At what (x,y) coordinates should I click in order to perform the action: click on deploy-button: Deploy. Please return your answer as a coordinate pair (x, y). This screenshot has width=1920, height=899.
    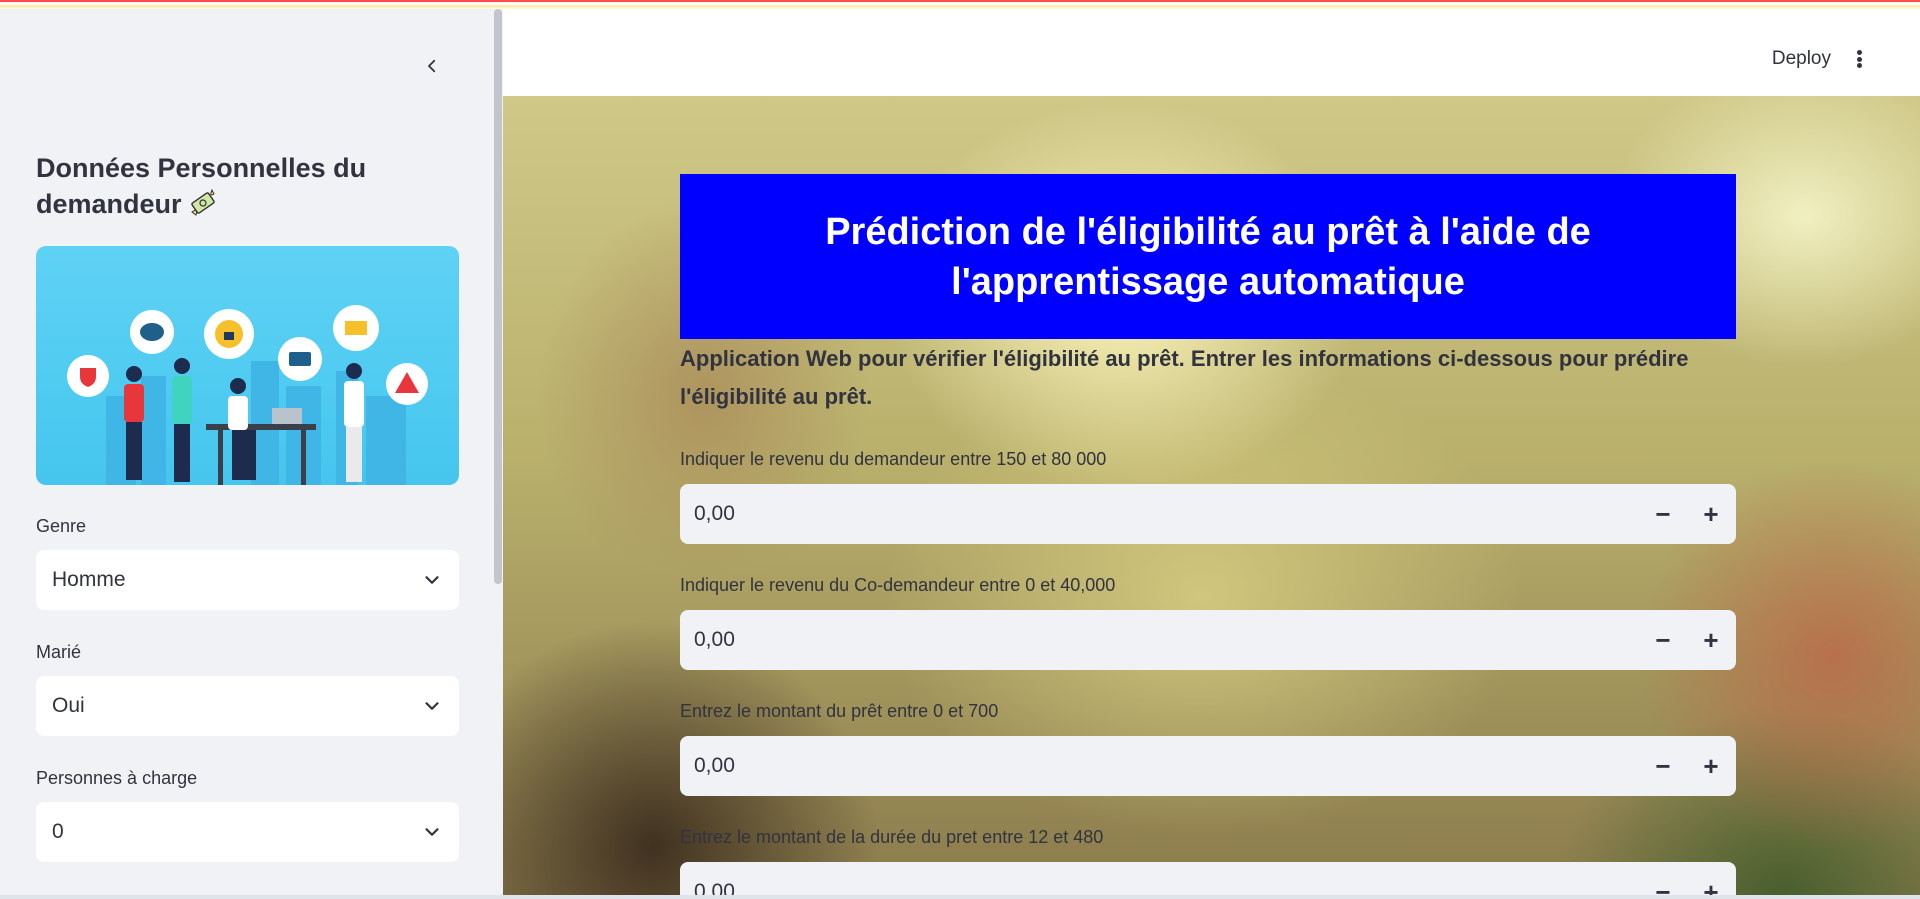
    Looking at the image, I should click on (1801, 59).